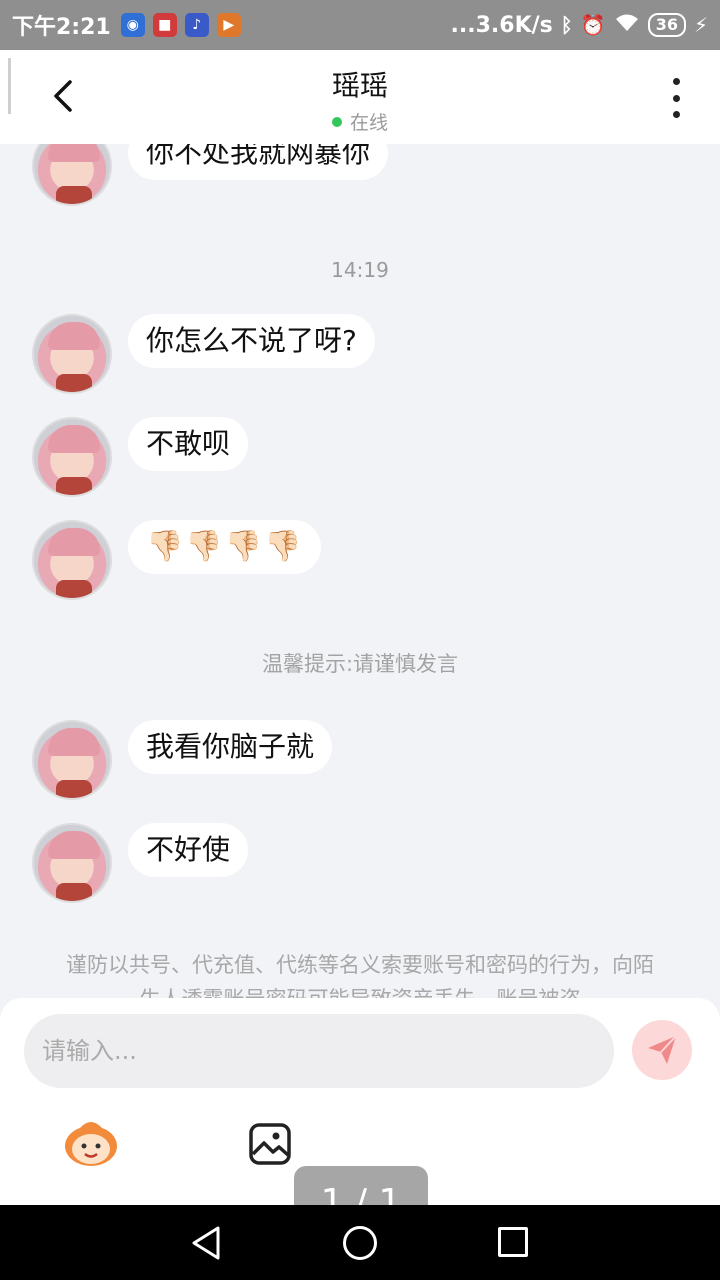 The image size is (720, 1280). I want to click on message-bubble: 不敢呗, so click(188, 444).